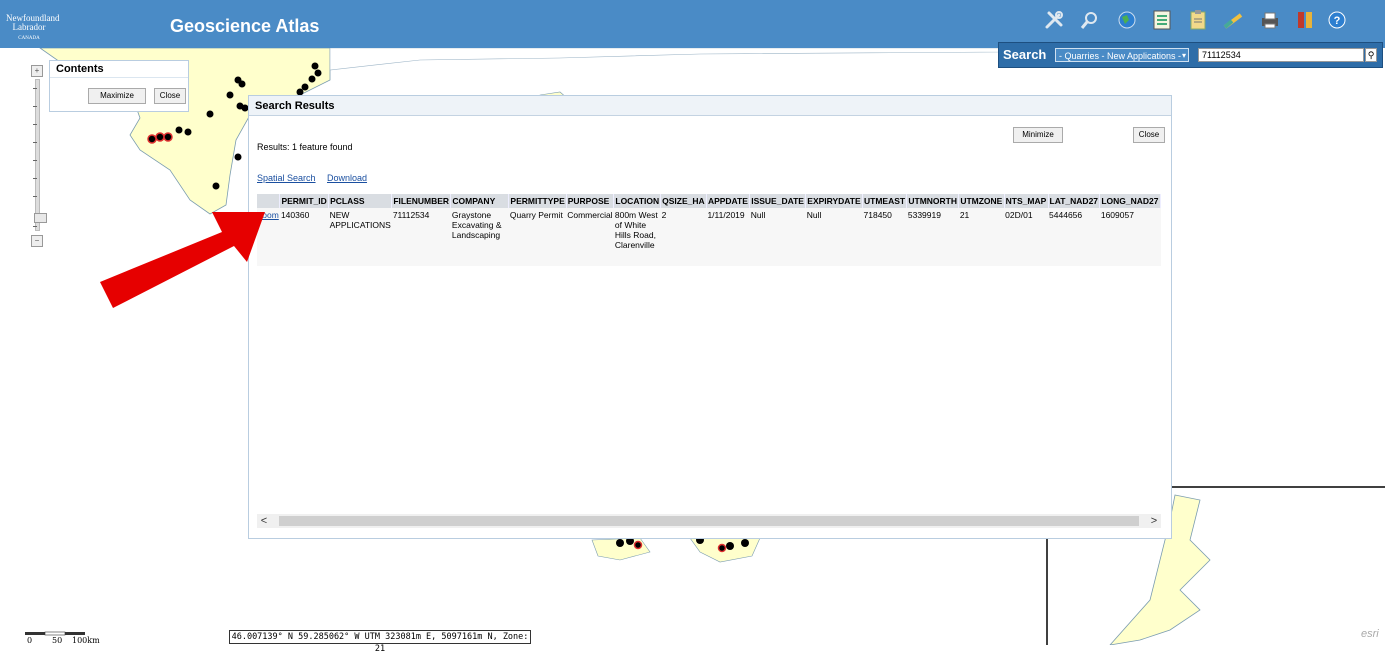 The width and height of the screenshot is (1385, 655). Describe the element at coordinates (182, 260) in the screenshot. I see `red-arrow-annotation` at that location.